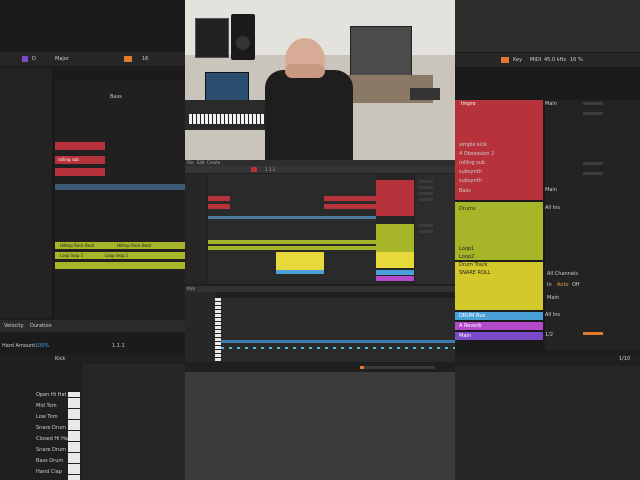  Describe the element at coordinates (145, 59) in the screenshot. I see `toolbar-value: 16` at that location.